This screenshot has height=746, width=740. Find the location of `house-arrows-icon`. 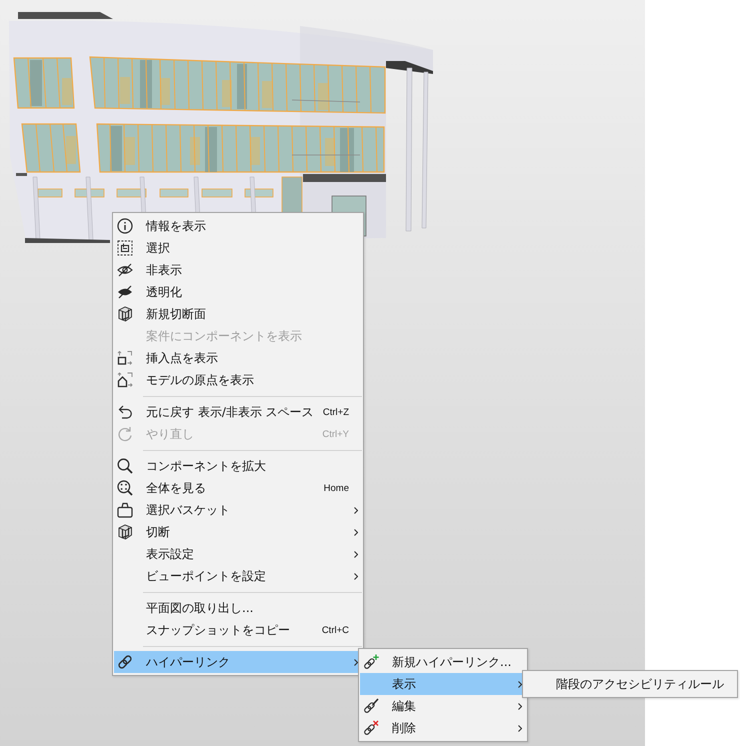

house-arrows-icon is located at coordinates (125, 380).